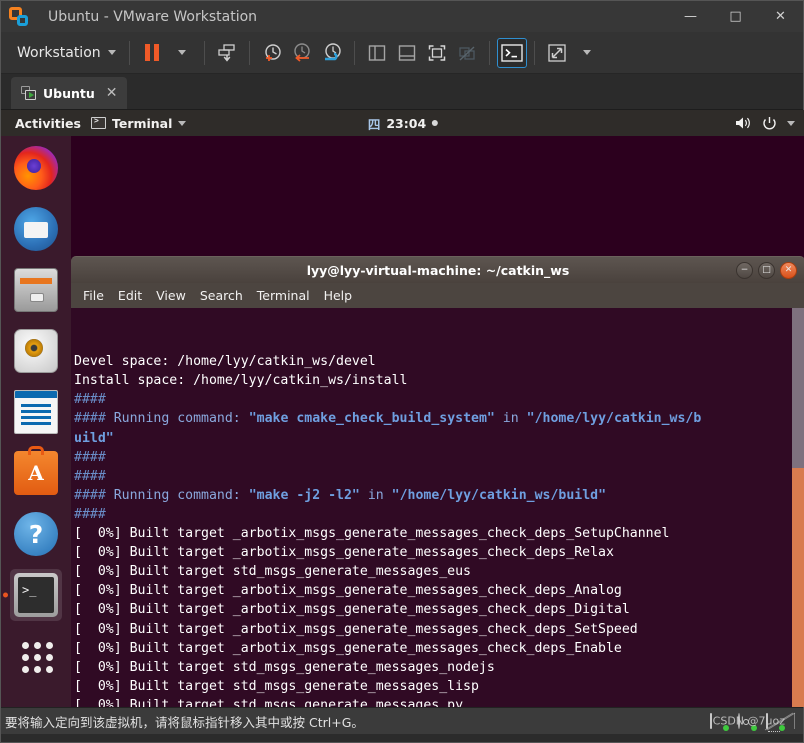 The image size is (804, 743). I want to click on show-applications, so click(36, 656).